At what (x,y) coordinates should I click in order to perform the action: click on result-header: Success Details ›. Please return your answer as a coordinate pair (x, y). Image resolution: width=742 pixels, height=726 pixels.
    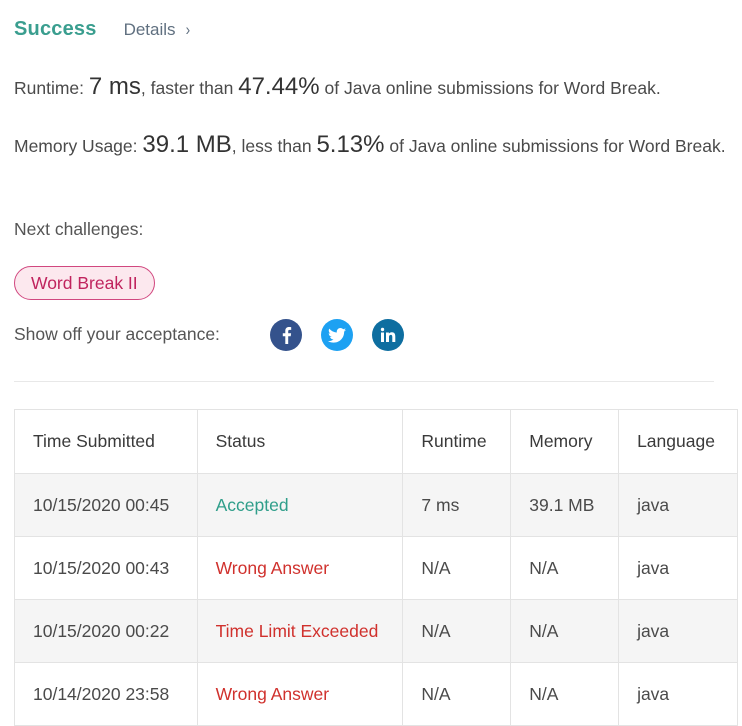
    Looking at the image, I should click on (102, 29).